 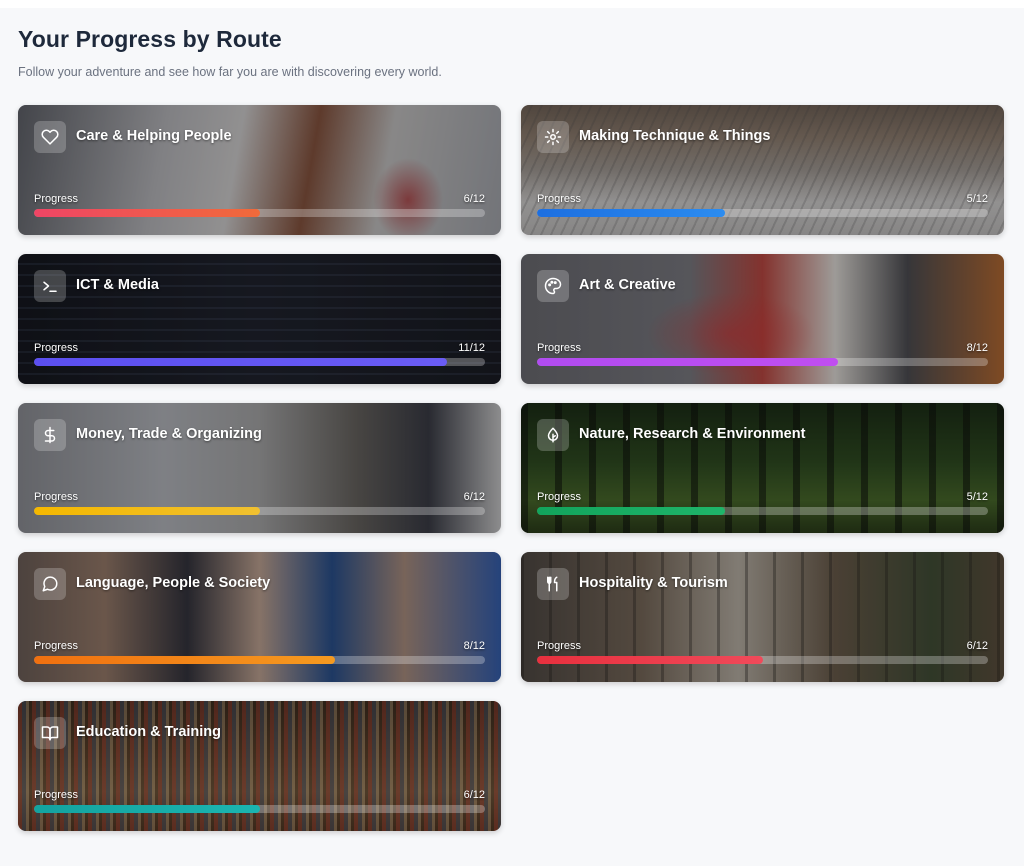 I want to click on route-card-language: Language, People & Society Progress 8/12, so click(x=259, y=617).